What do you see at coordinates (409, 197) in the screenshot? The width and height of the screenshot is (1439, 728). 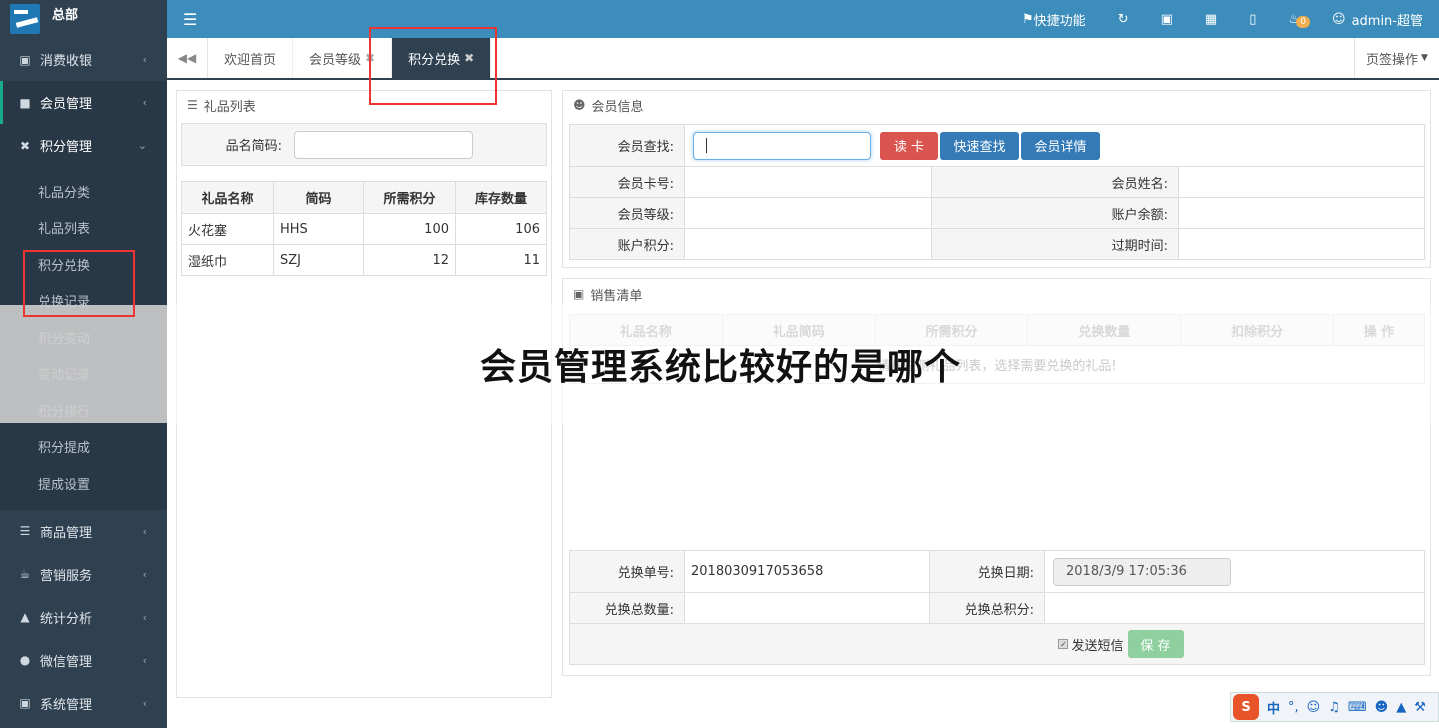 I see `col-points: 所需积分` at bounding box center [409, 197].